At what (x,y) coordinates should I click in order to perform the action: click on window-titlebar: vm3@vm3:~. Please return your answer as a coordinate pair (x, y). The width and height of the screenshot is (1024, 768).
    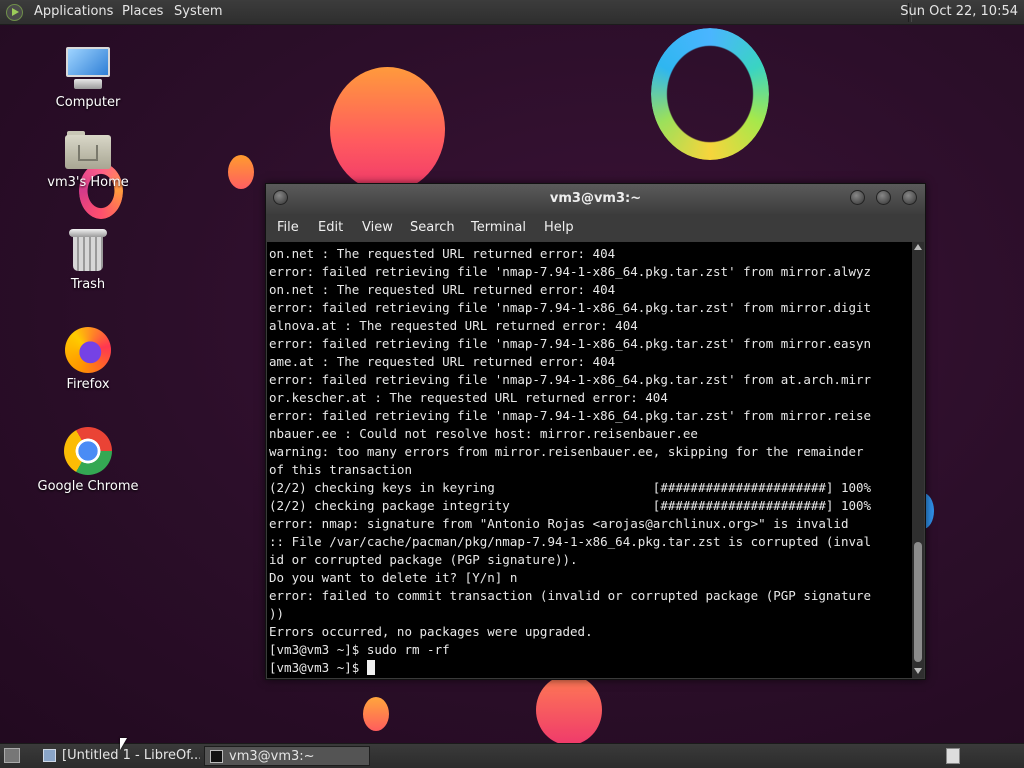
    Looking at the image, I should click on (595, 199).